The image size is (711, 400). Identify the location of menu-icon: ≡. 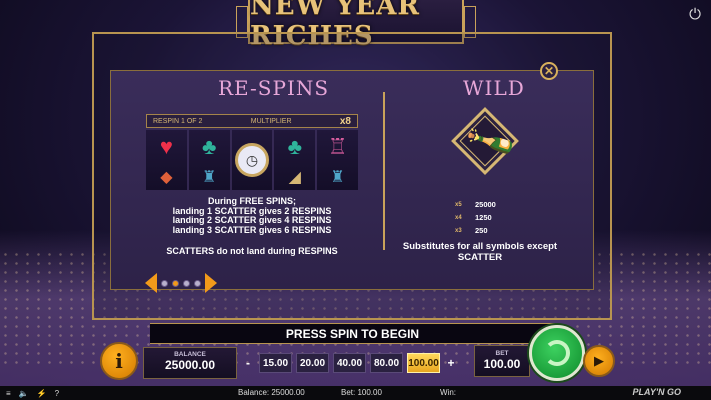
(8, 393).